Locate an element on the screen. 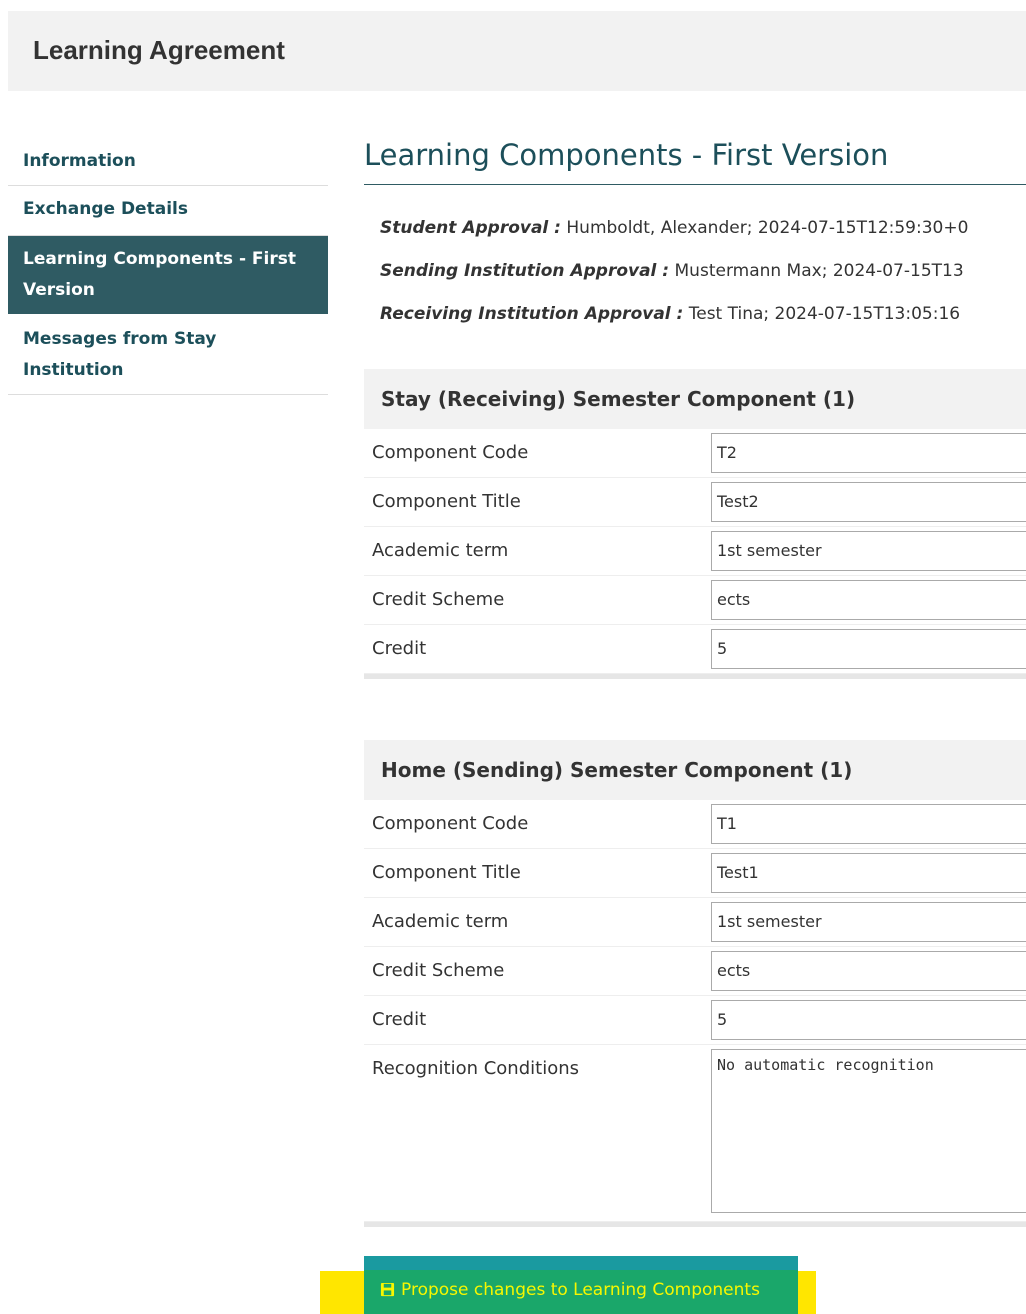 The width and height of the screenshot is (1026, 1314). component-code-field: T1 is located at coordinates (868, 824).